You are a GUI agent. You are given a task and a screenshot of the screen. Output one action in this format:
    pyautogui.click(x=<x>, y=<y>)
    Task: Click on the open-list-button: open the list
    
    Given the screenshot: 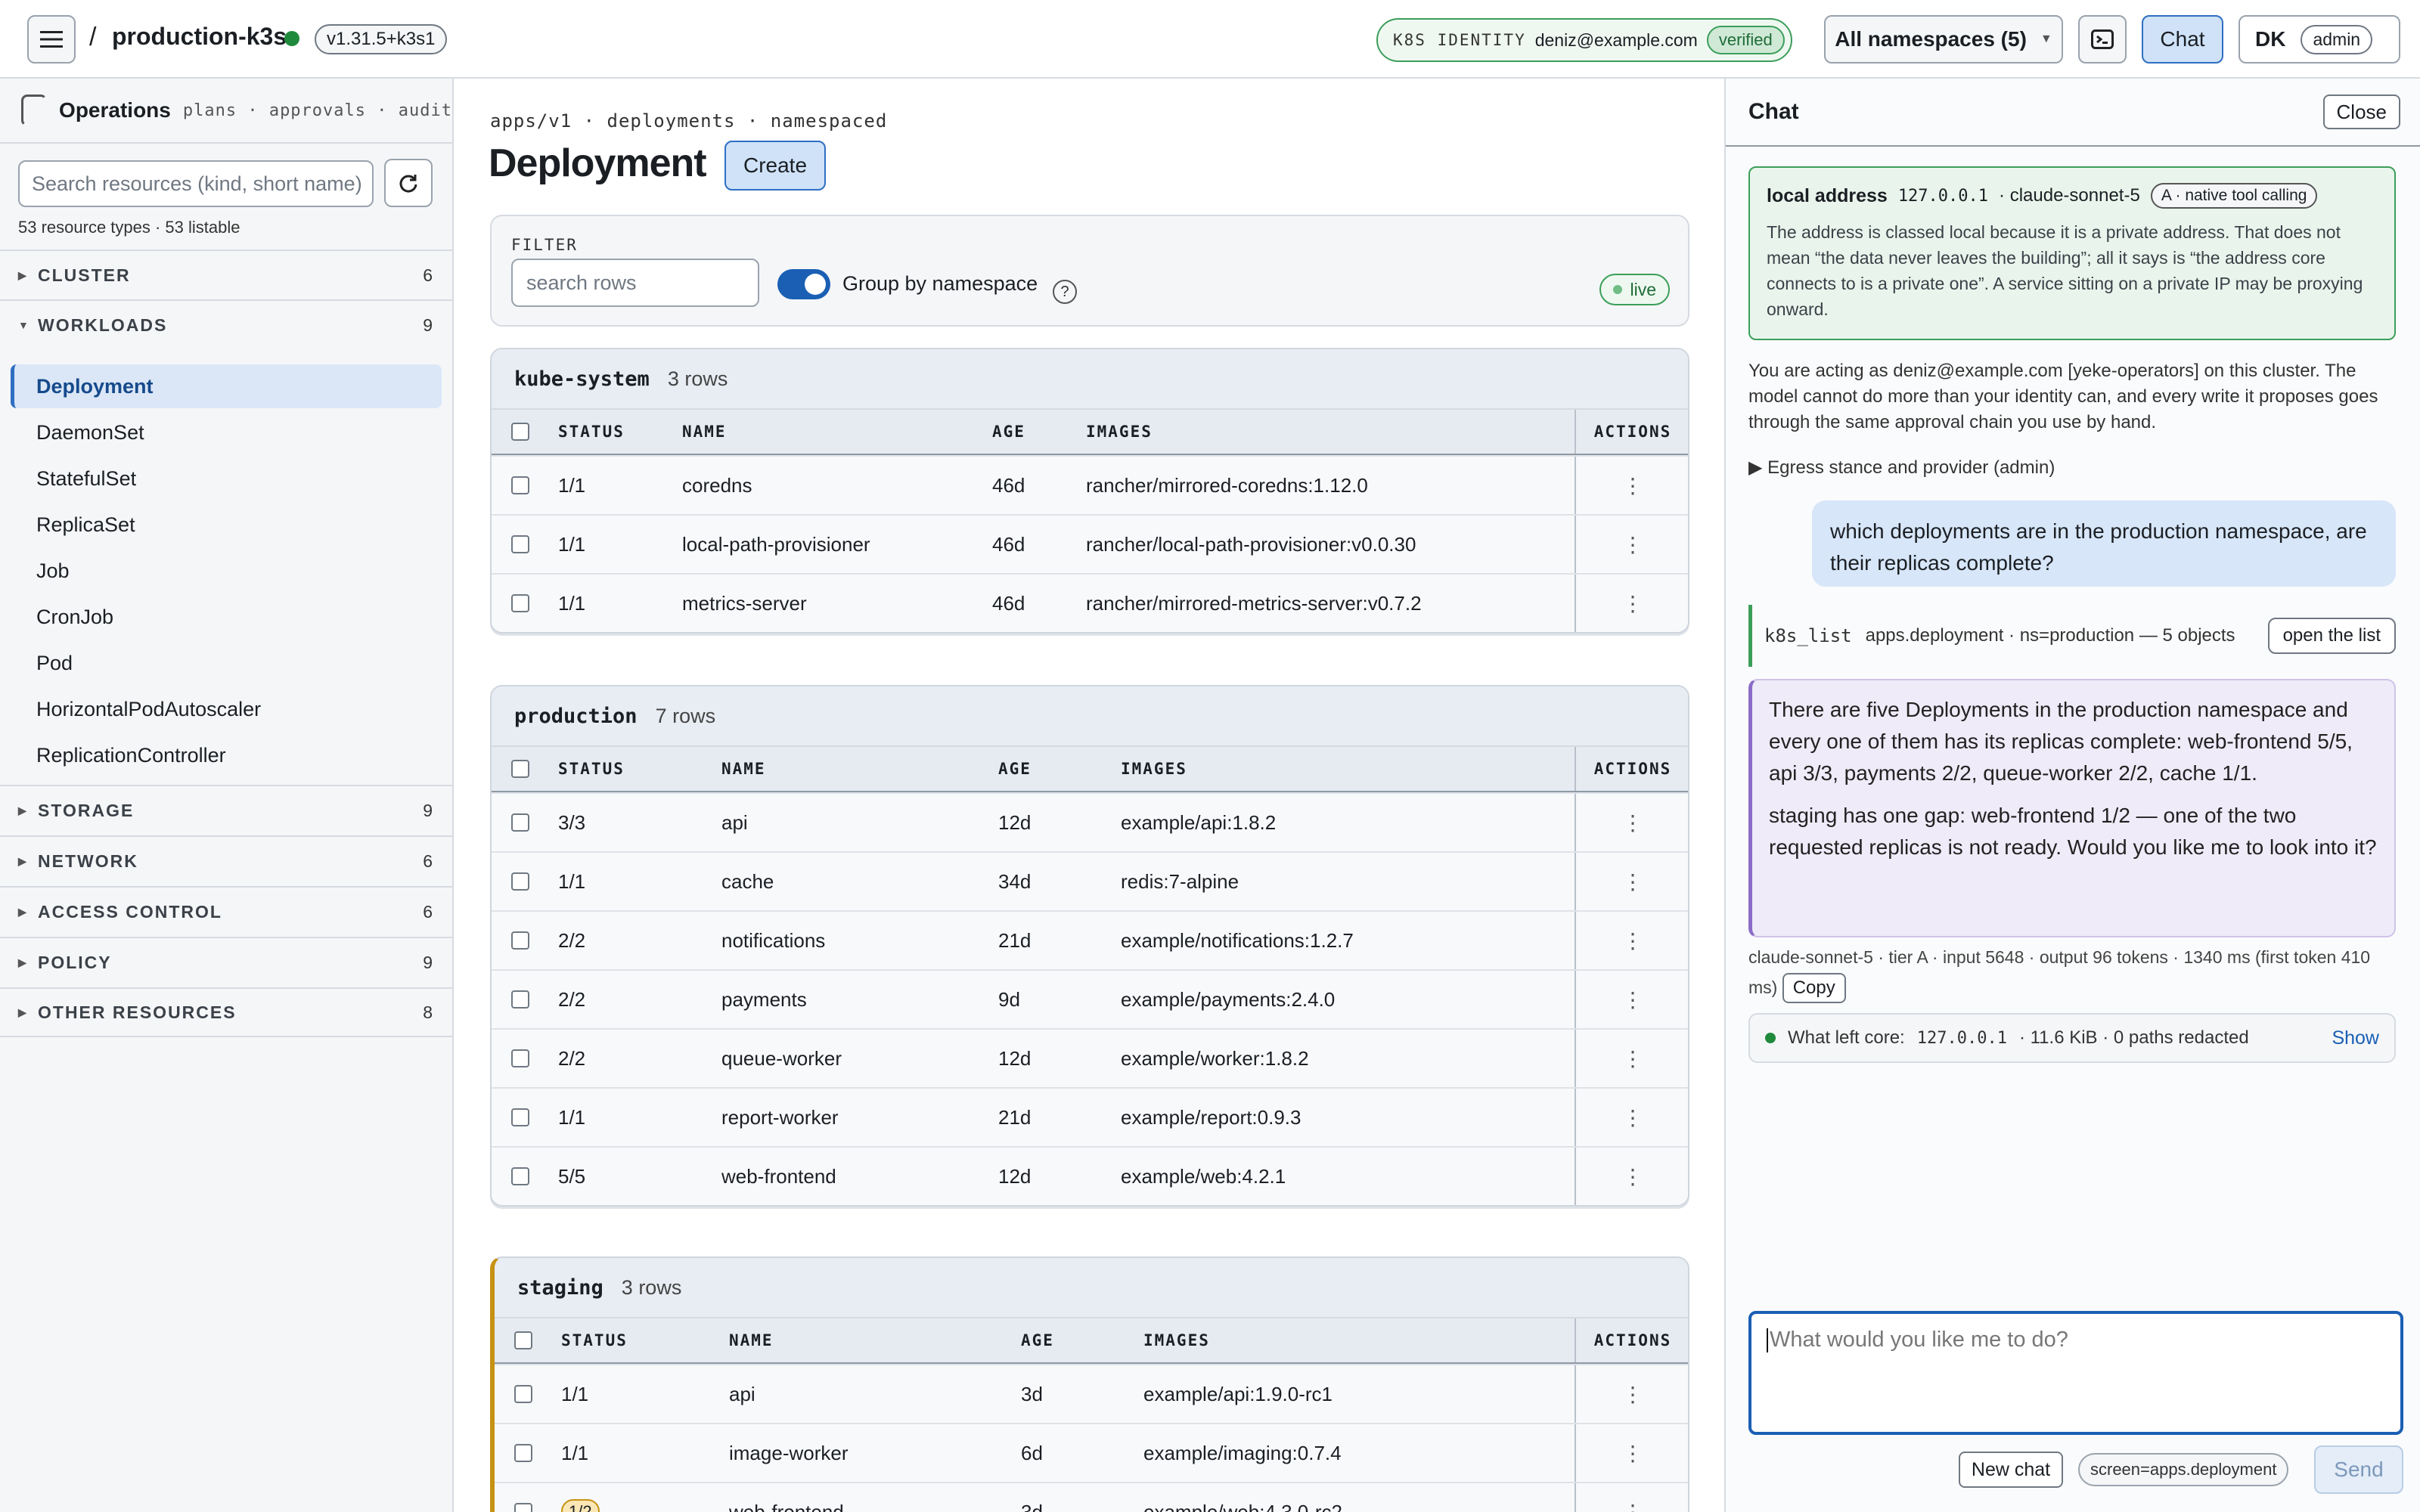 What is the action you would take?
    pyautogui.click(x=2331, y=636)
    